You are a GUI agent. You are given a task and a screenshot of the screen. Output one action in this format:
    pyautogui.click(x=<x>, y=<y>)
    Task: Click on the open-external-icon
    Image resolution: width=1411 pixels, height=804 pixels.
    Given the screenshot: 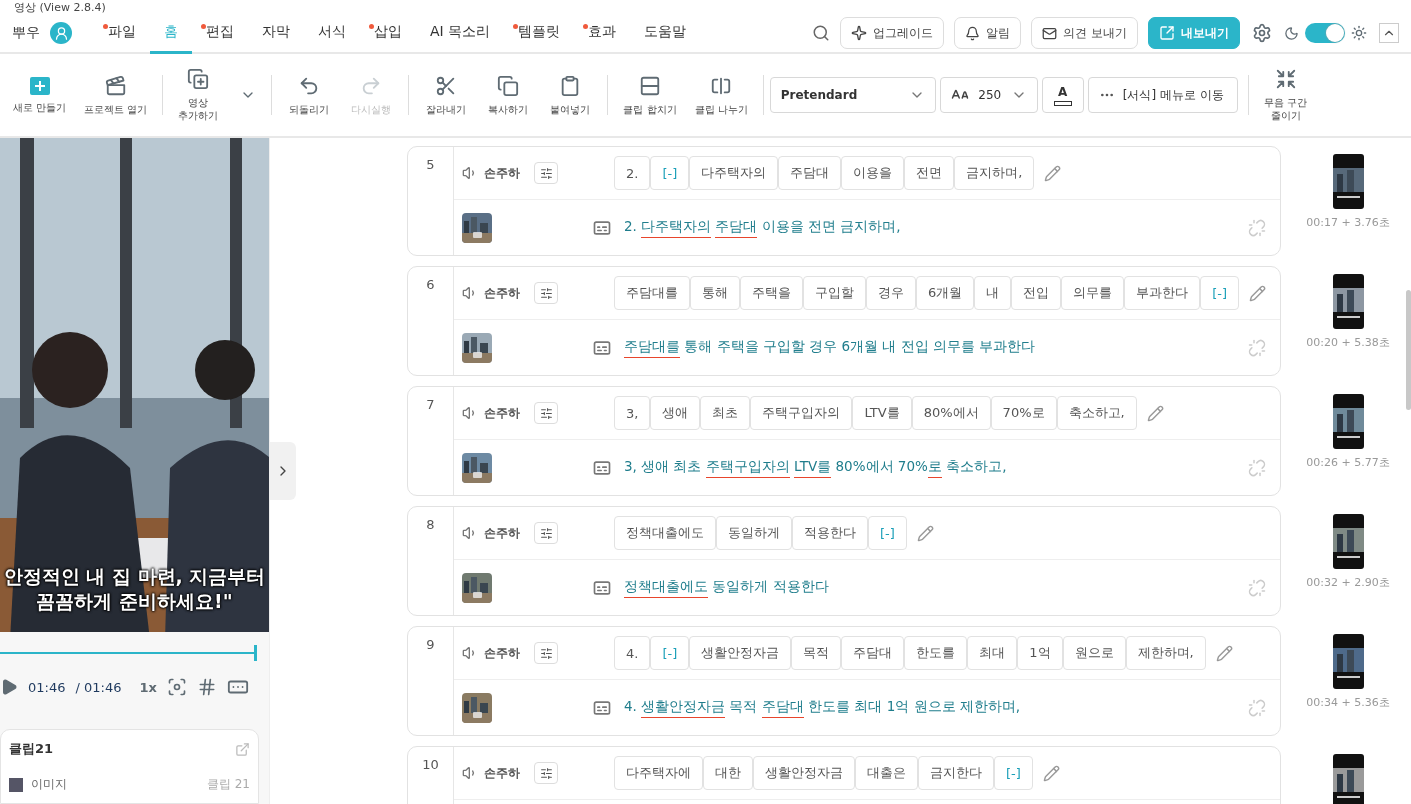 What is the action you would take?
    pyautogui.click(x=242, y=749)
    